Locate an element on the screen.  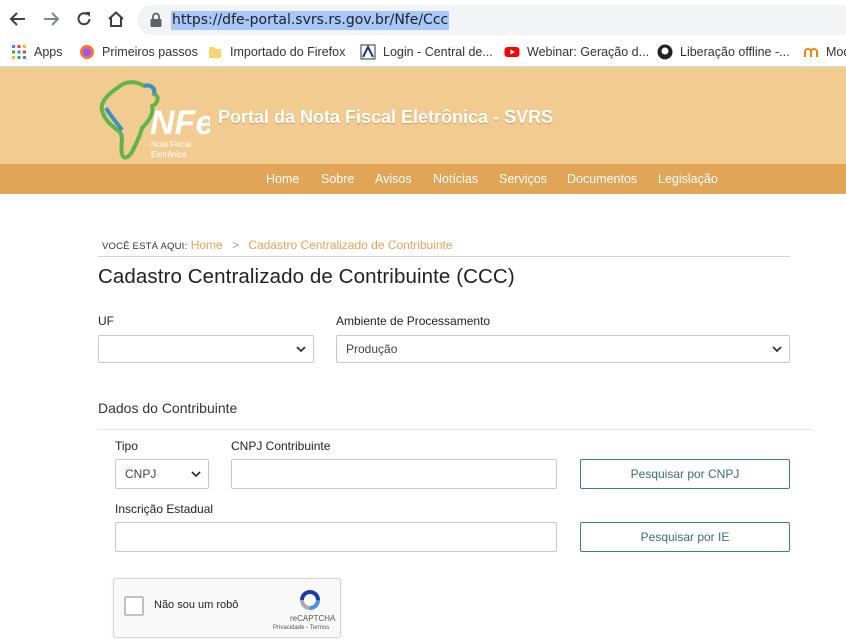
breadcrumb-current: Cadastro Centralizado de Contribuinte is located at coordinates (350, 245).